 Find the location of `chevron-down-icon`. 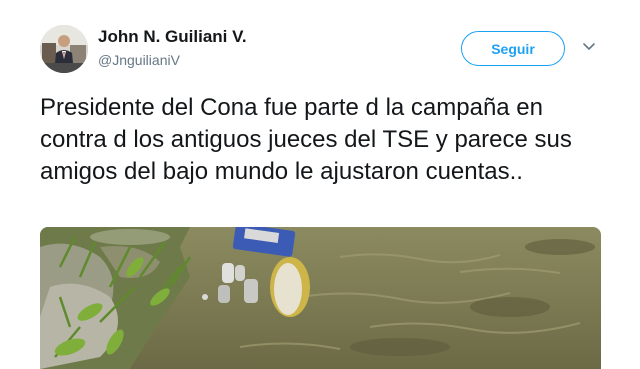

chevron-down-icon is located at coordinates (589, 47).